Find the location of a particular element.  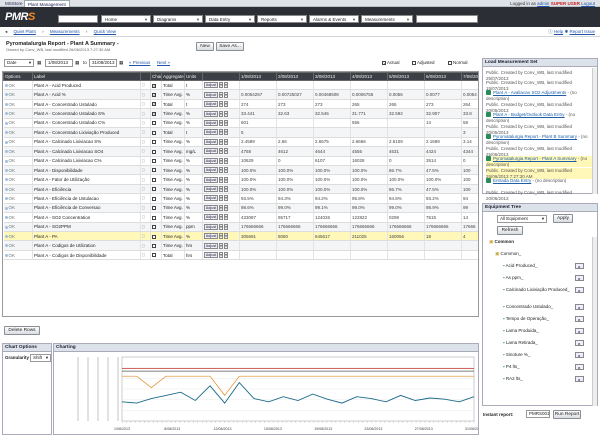

refresh-button: Refresh is located at coordinates (510, 230).